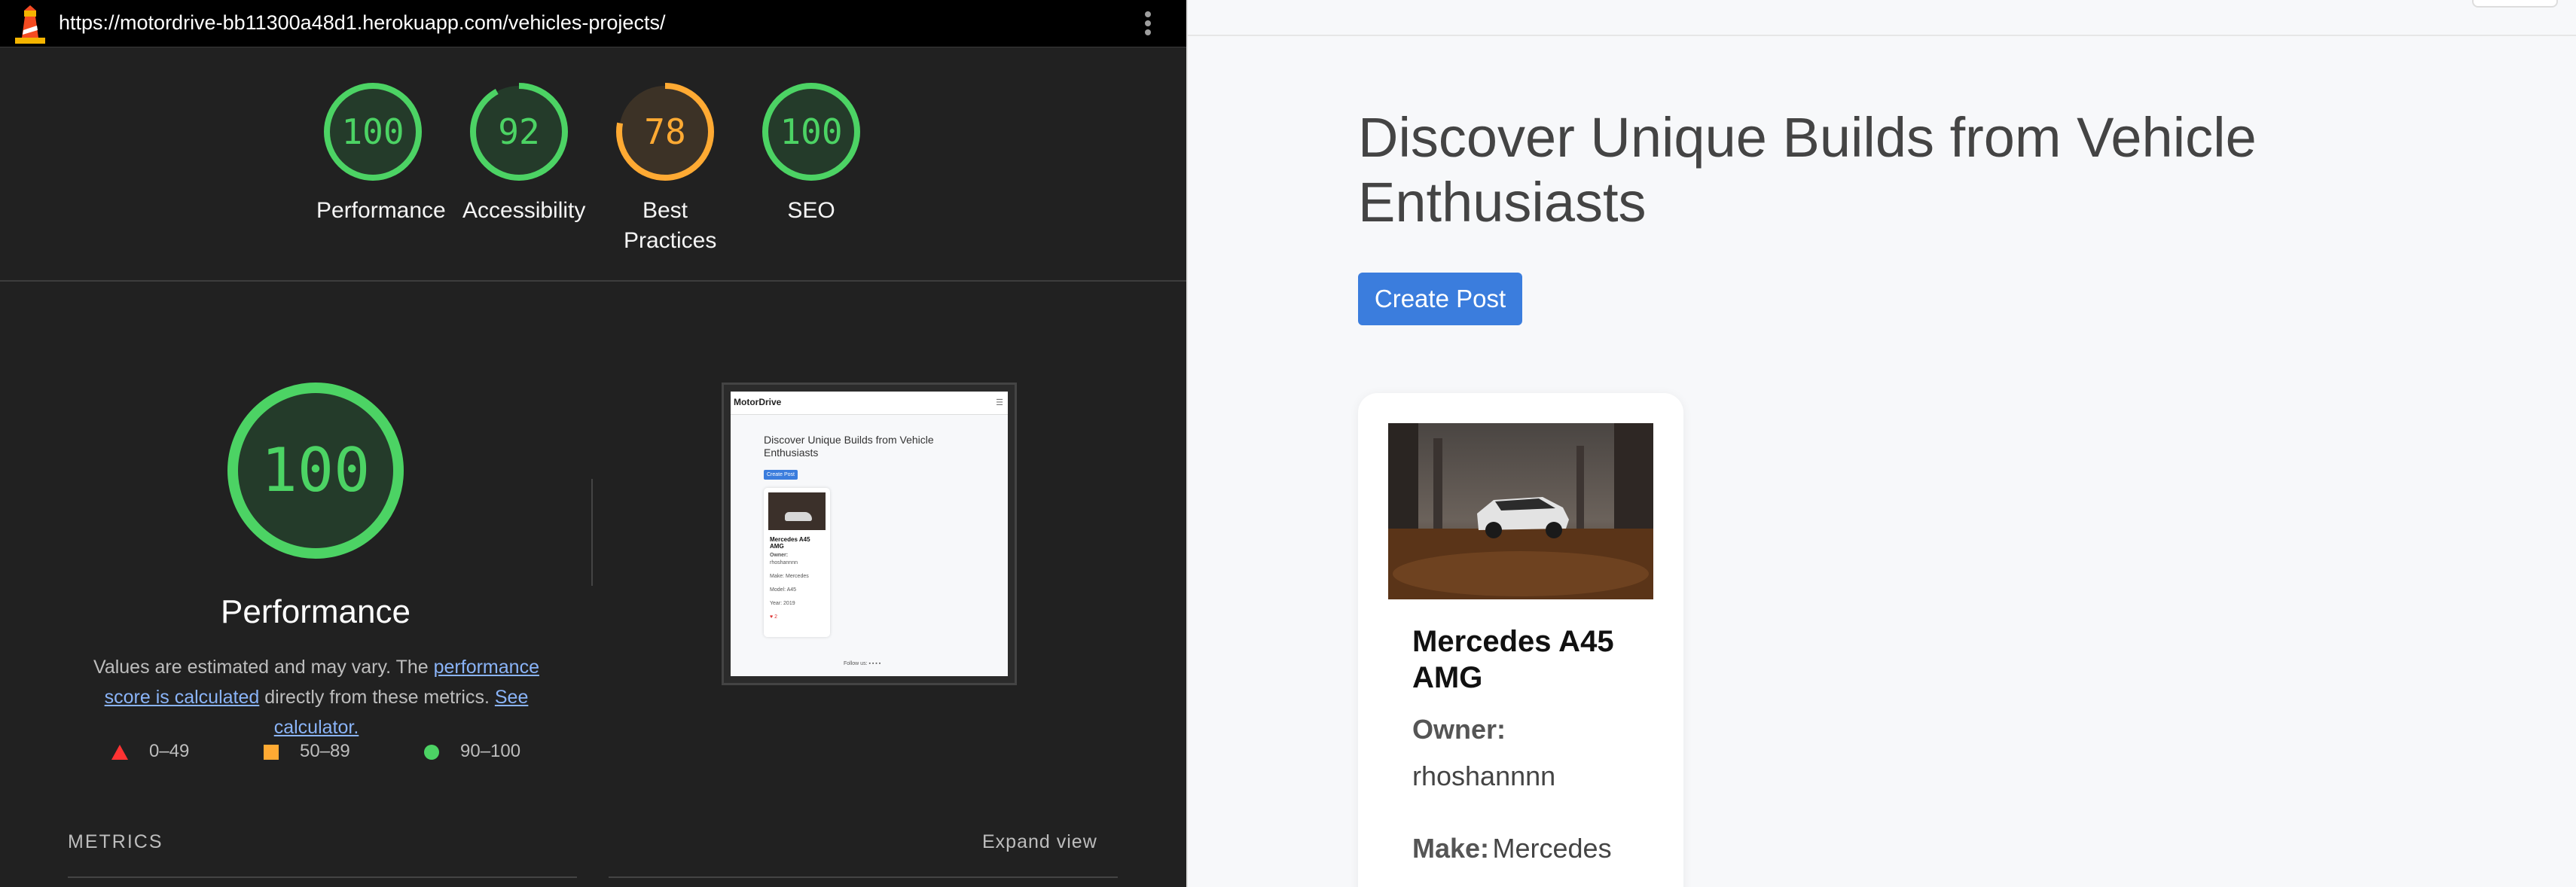 The width and height of the screenshot is (2576, 887). What do you see at coordinates (1440, 299) in the screenshot?
I see `create-post-button: Create Post` at bounding box center [1440, 299].